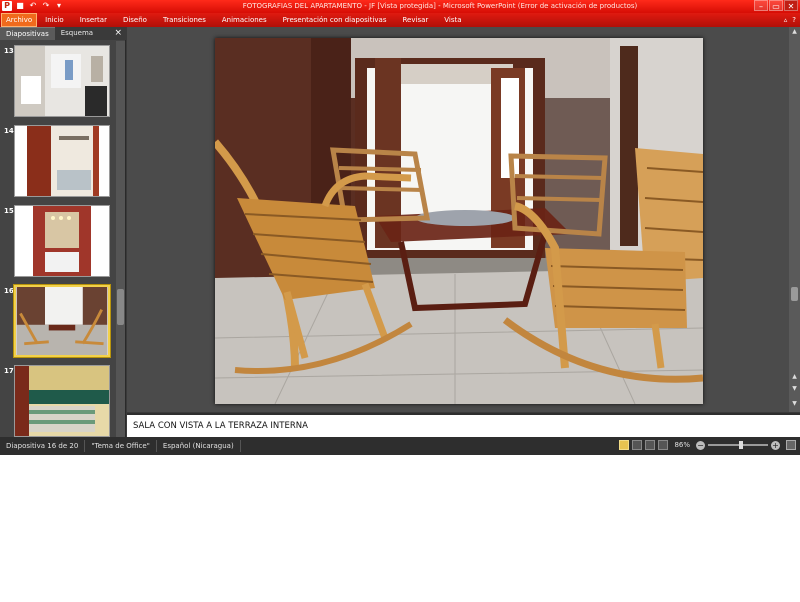 This screenshot has width=800, height=602. I want to click on slide-indicator: Diapositiva 16 de 20, so click(43, 446).